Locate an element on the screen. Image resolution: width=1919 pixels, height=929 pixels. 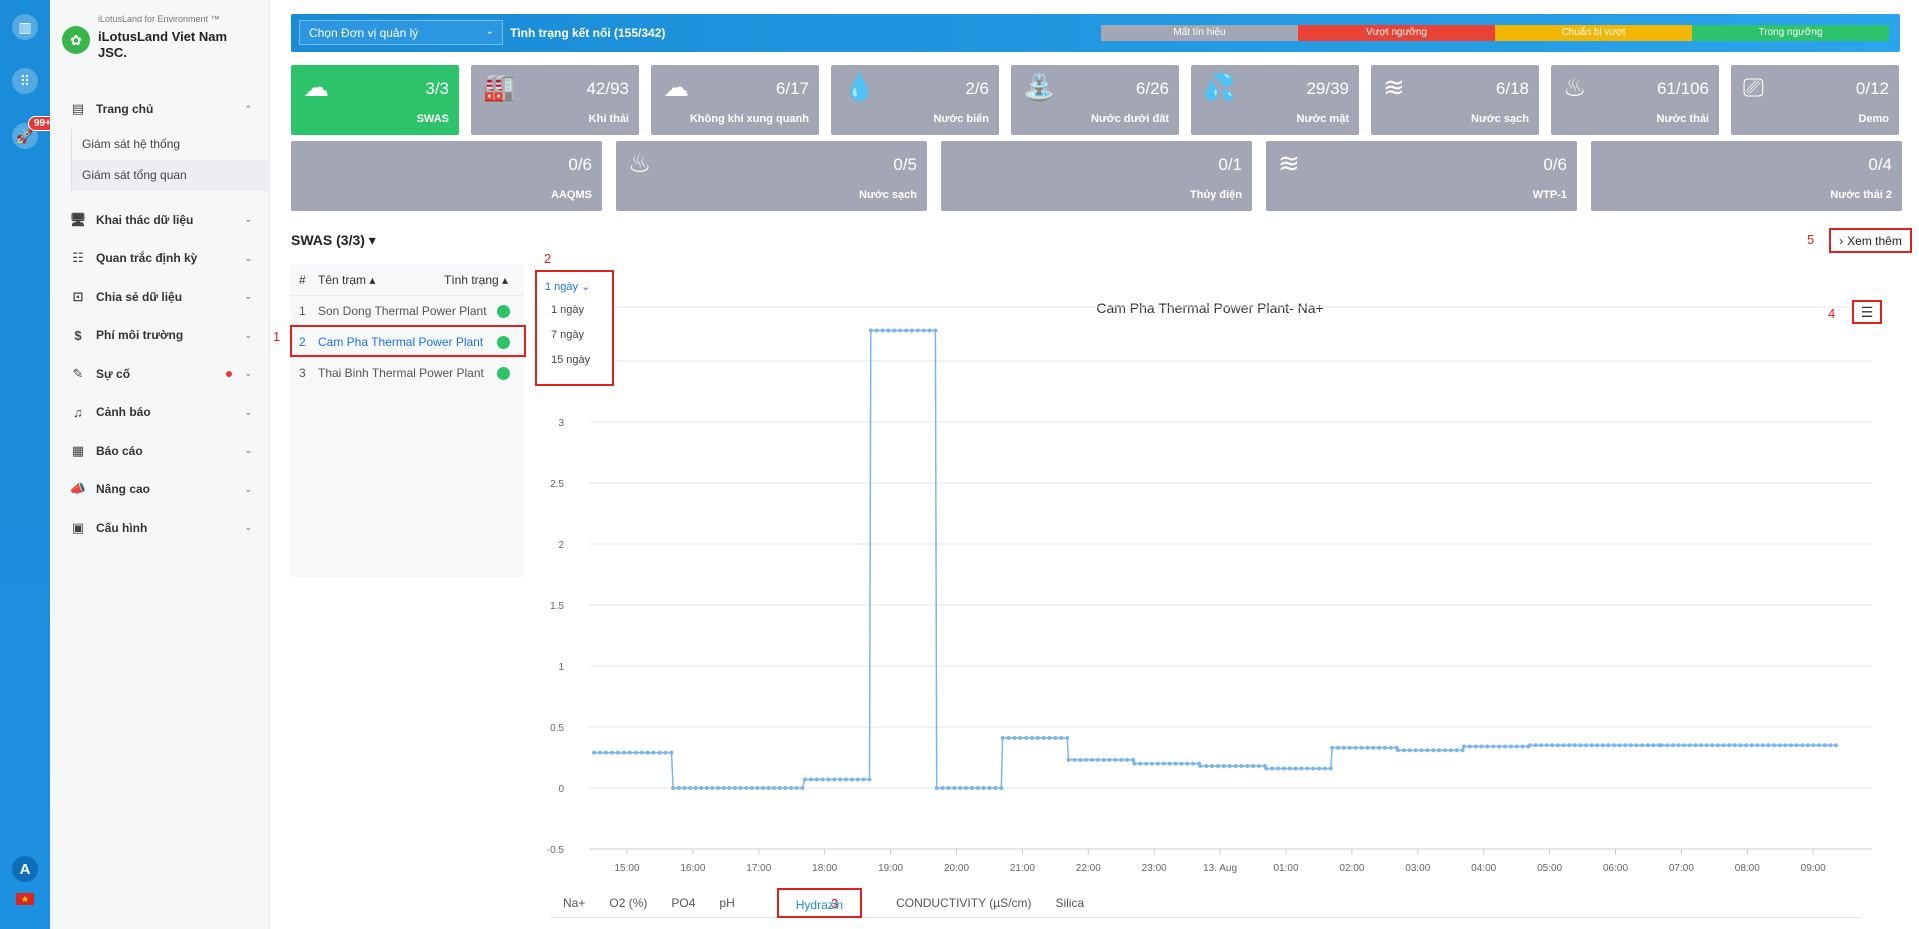
station-type-card: 💦 29/39 Nước mặt is located at coordinates (1275, 100).